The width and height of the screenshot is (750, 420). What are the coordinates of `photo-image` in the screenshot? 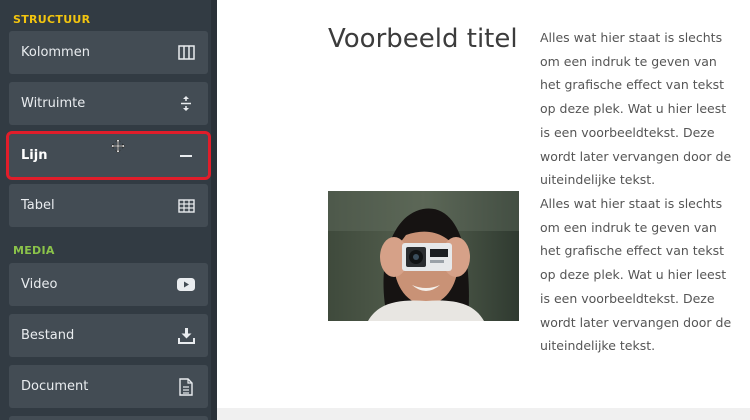 It's located at (423, 256).